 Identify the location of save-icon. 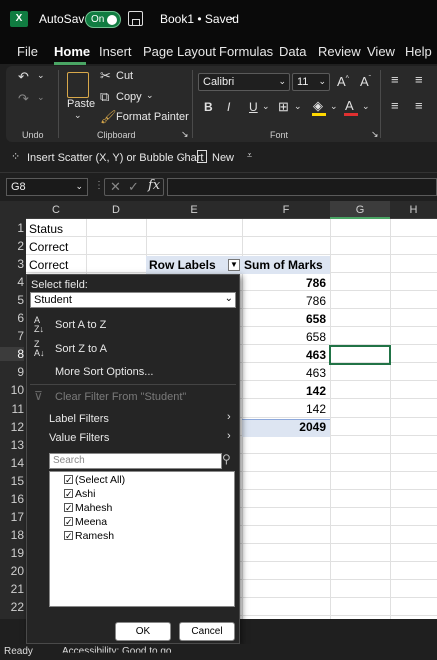
(135, 18).